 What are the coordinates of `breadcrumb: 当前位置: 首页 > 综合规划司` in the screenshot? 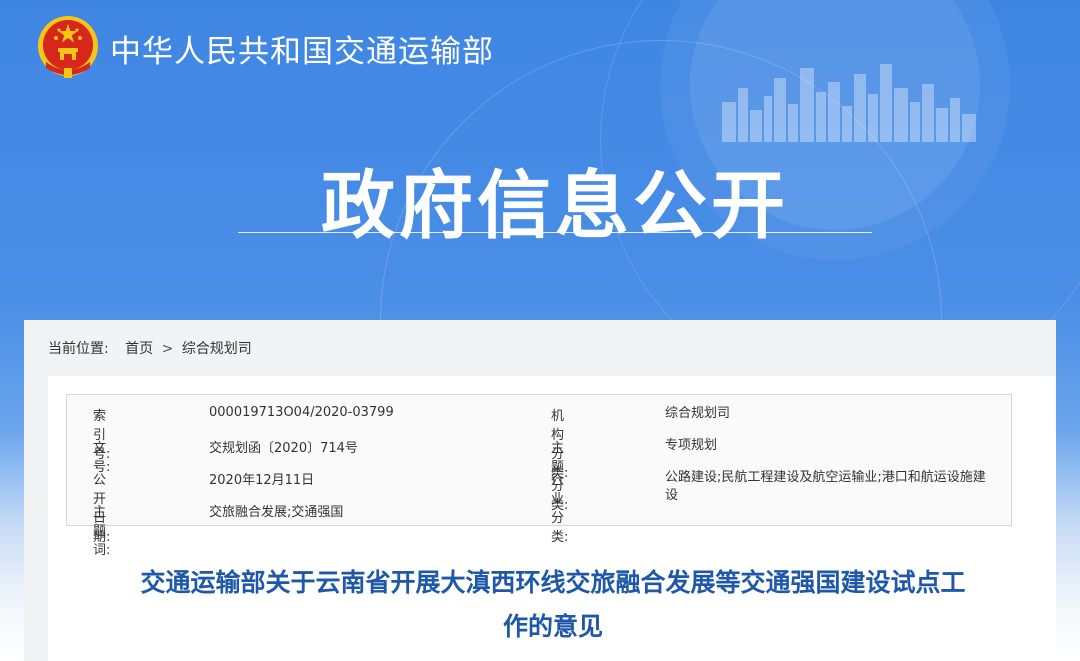 It's located at (150, 348).